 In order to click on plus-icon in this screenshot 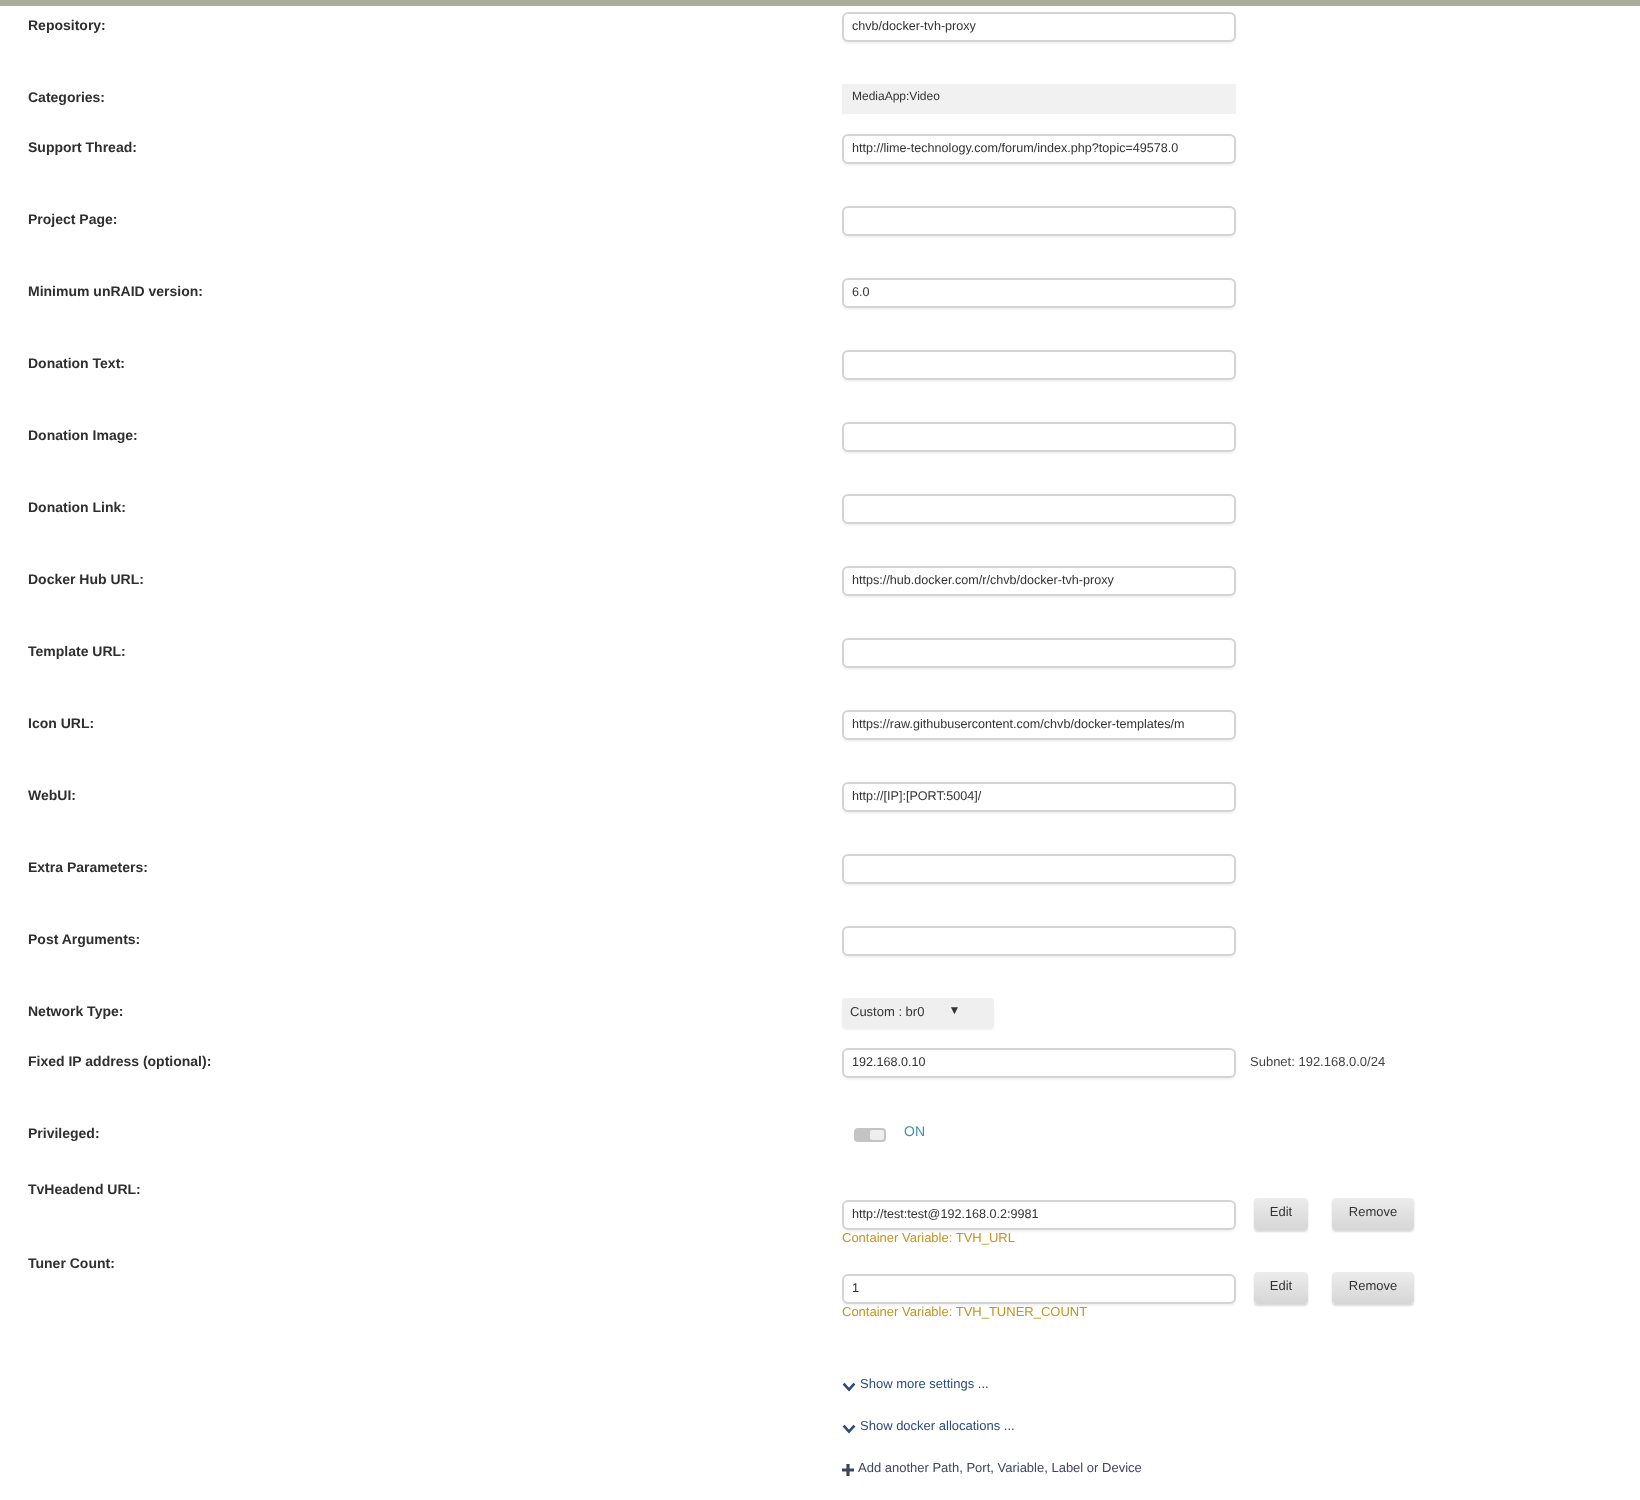, I will do `click(848, 1470)`.